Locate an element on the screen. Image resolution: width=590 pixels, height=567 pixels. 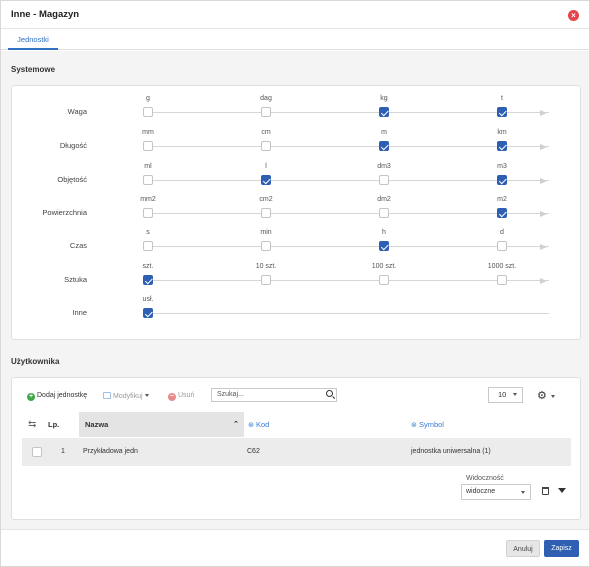
unit-option-label: m3 is located at coordinates (502, 166).